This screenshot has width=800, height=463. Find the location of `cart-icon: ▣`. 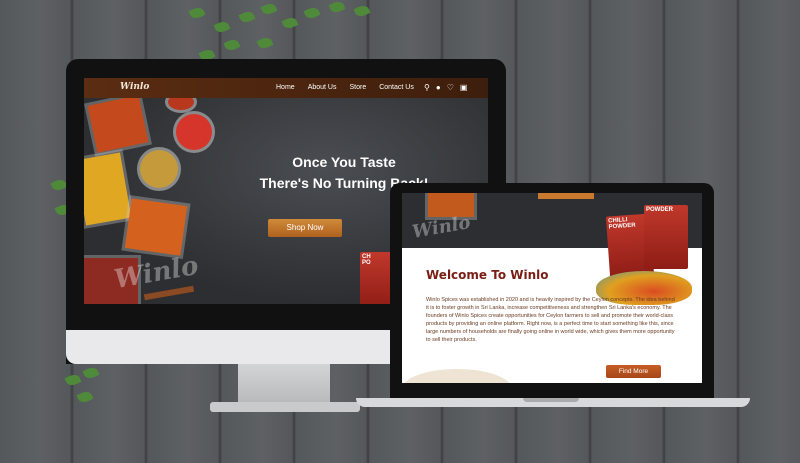

cart-icon: ▣ is located at coordinates (464, 87).